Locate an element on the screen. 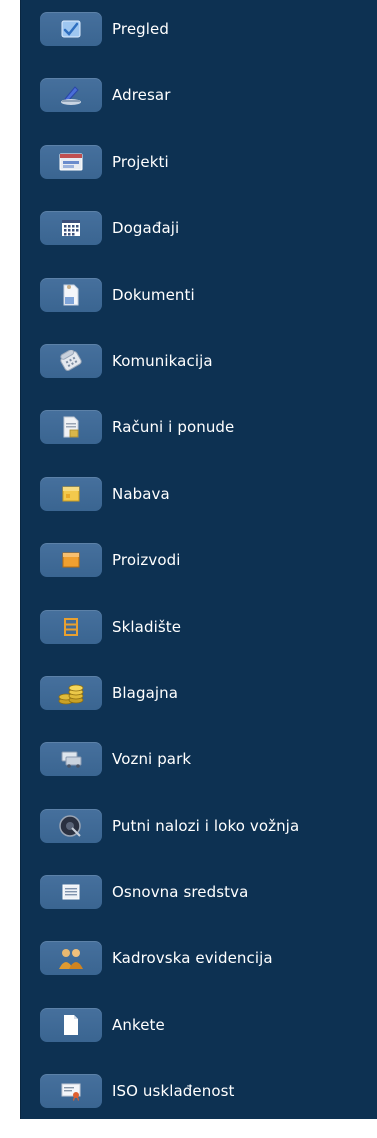  assets-icon is located at coordinates (71, 892).